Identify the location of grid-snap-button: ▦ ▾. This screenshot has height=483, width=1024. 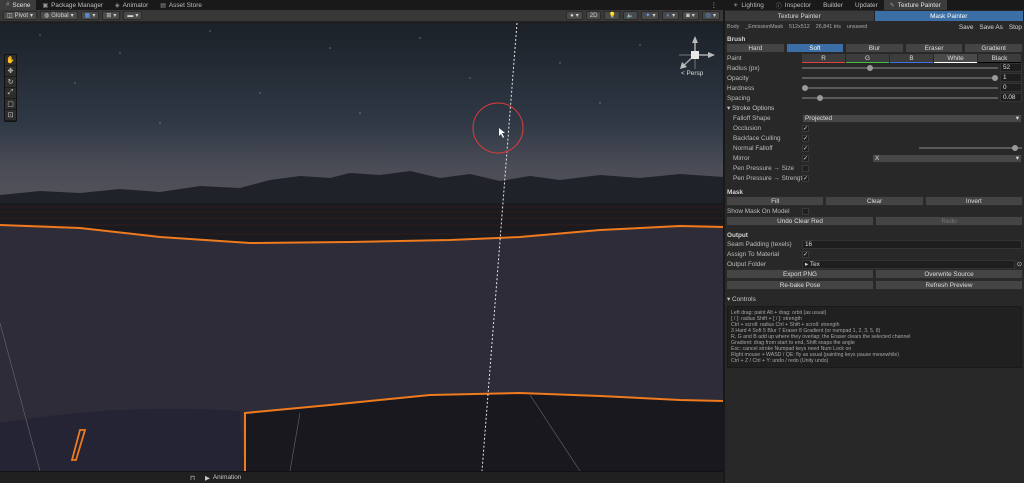
(90, 15).